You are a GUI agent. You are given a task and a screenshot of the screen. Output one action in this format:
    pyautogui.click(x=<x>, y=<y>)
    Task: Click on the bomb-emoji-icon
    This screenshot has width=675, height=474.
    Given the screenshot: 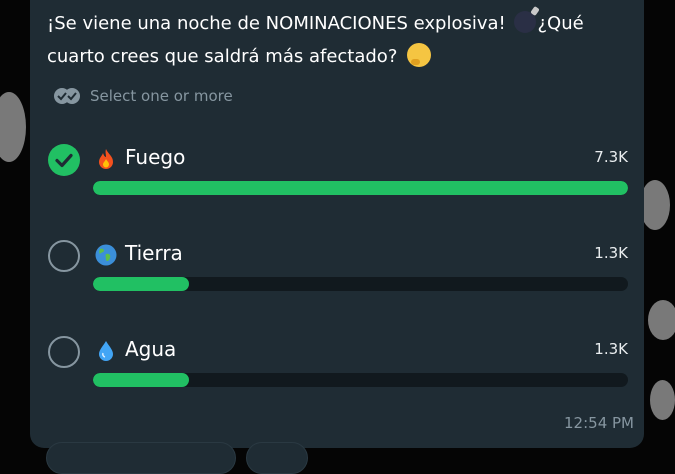 What is the action you would take?
    pyautogui.click(x=524, y=22)
    